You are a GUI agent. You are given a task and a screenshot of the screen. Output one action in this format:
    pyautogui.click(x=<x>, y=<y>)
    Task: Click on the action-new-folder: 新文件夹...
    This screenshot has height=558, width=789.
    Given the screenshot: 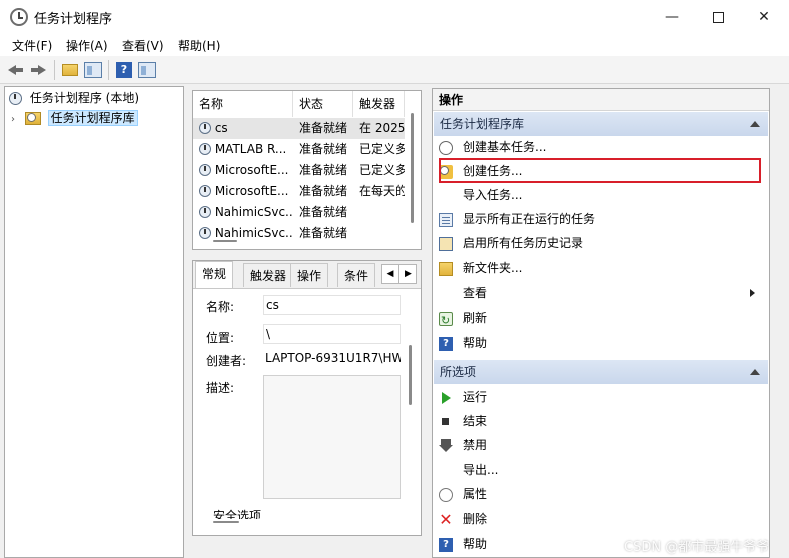 What is the action you would take?
    pyautogui.click(x=480, y=268)
    